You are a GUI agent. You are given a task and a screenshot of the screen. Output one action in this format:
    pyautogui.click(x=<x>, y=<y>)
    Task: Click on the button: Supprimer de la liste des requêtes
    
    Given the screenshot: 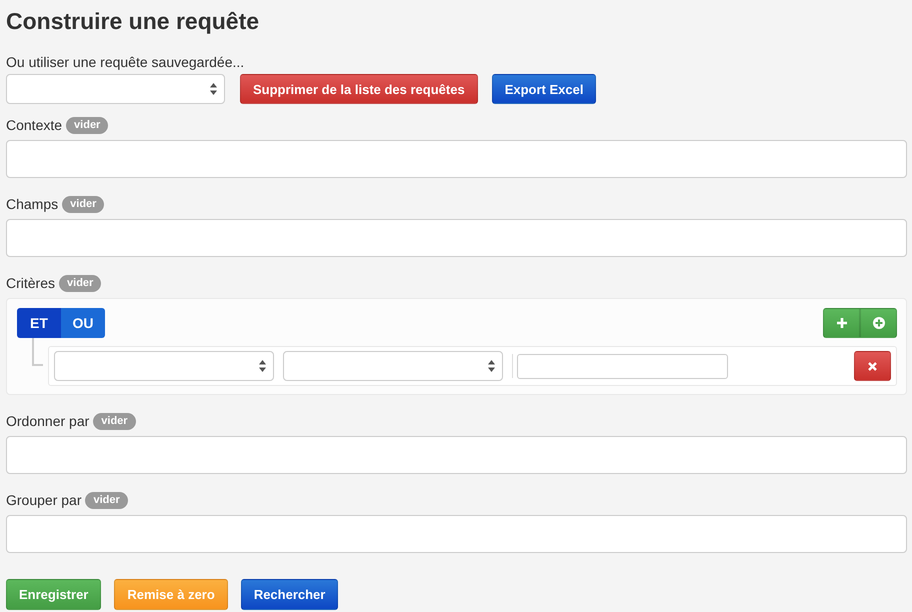 What is the action you would take?
    pyautogui.click(x=359, y=89)
    